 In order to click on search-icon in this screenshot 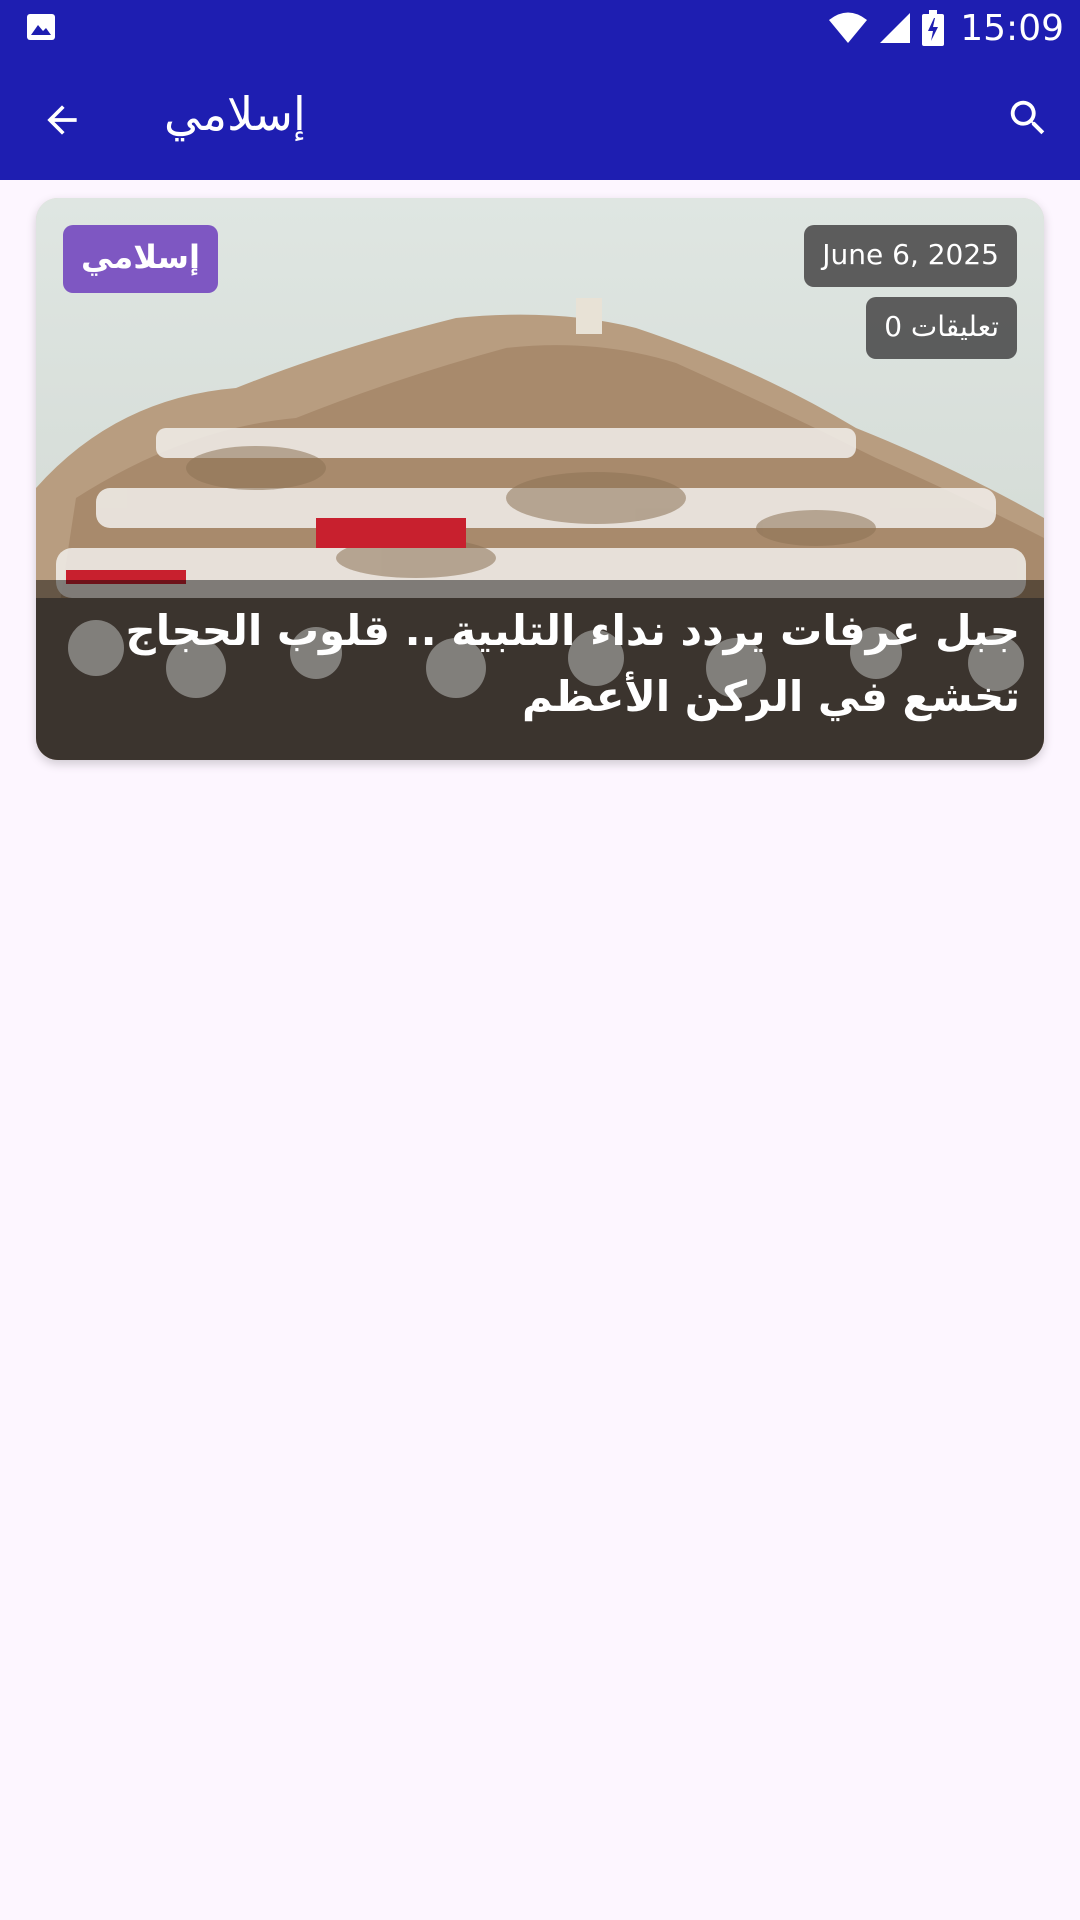, I will do `click(1027, 117)`.